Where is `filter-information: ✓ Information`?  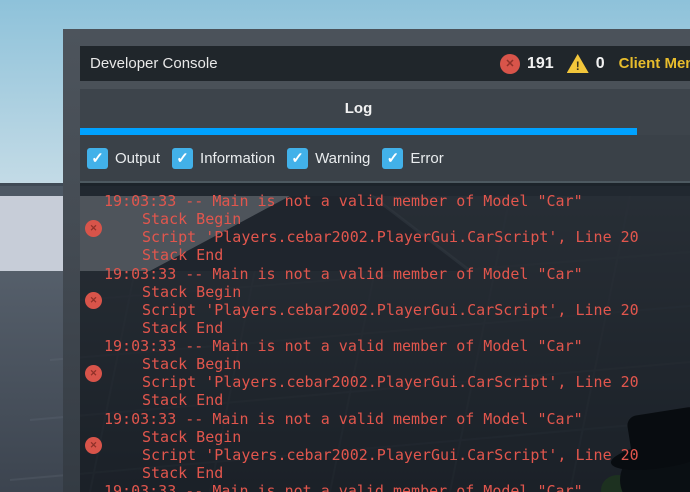
filter-information: ✓ Information is located at coordinates (224, 158).